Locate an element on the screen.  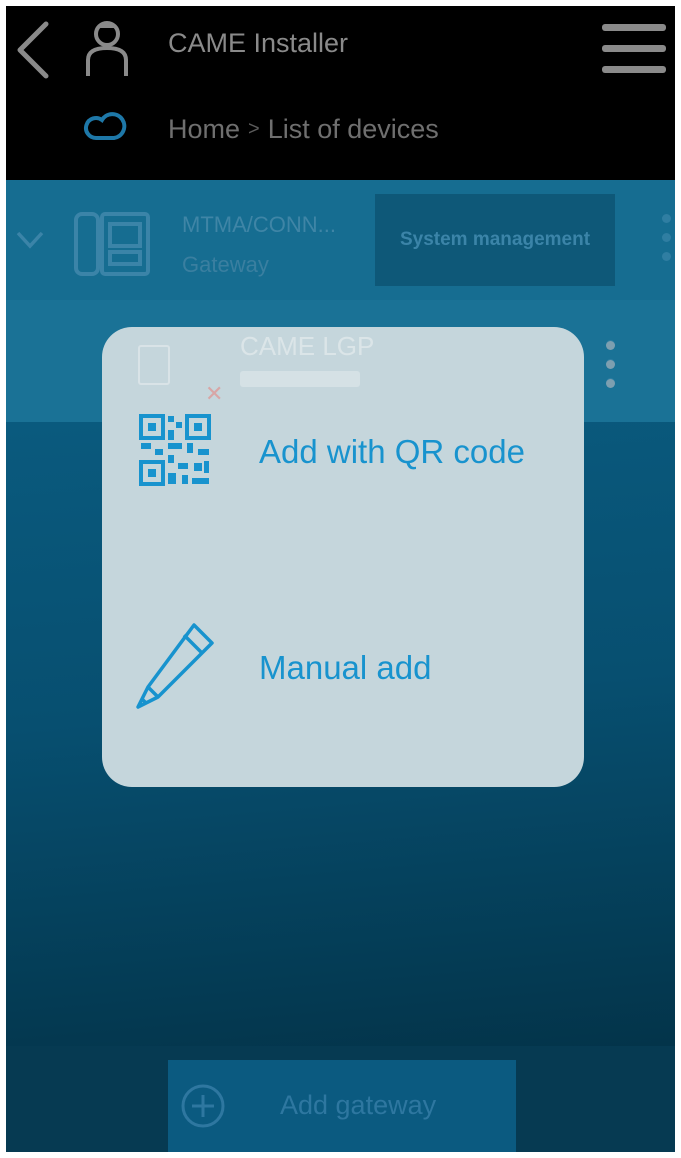
back-icon is located at coordinates (33, 50).